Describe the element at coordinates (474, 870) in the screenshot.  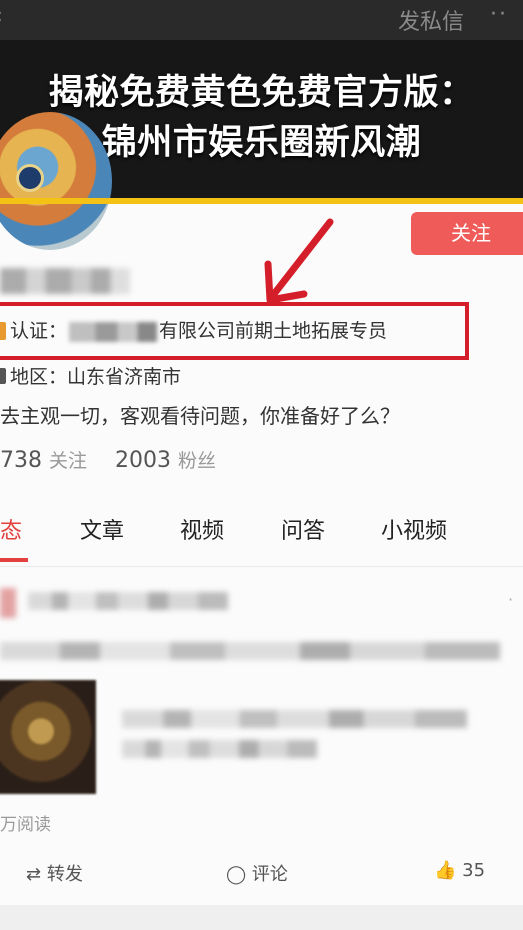
I see `like-count: 35` at that location.